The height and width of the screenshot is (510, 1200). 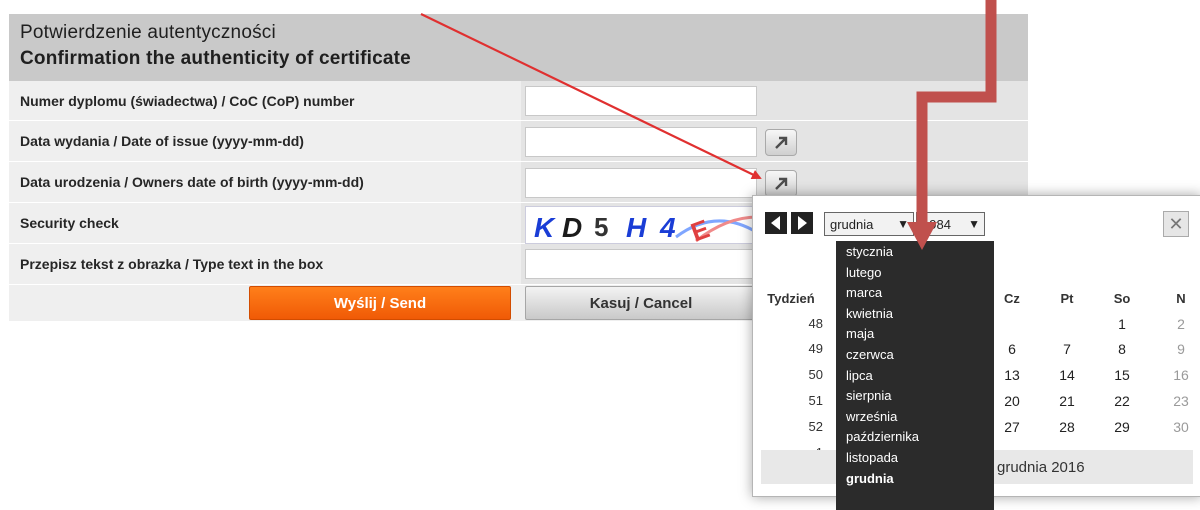 I want to click on month-option: listopada, so click(x=915, y=458).